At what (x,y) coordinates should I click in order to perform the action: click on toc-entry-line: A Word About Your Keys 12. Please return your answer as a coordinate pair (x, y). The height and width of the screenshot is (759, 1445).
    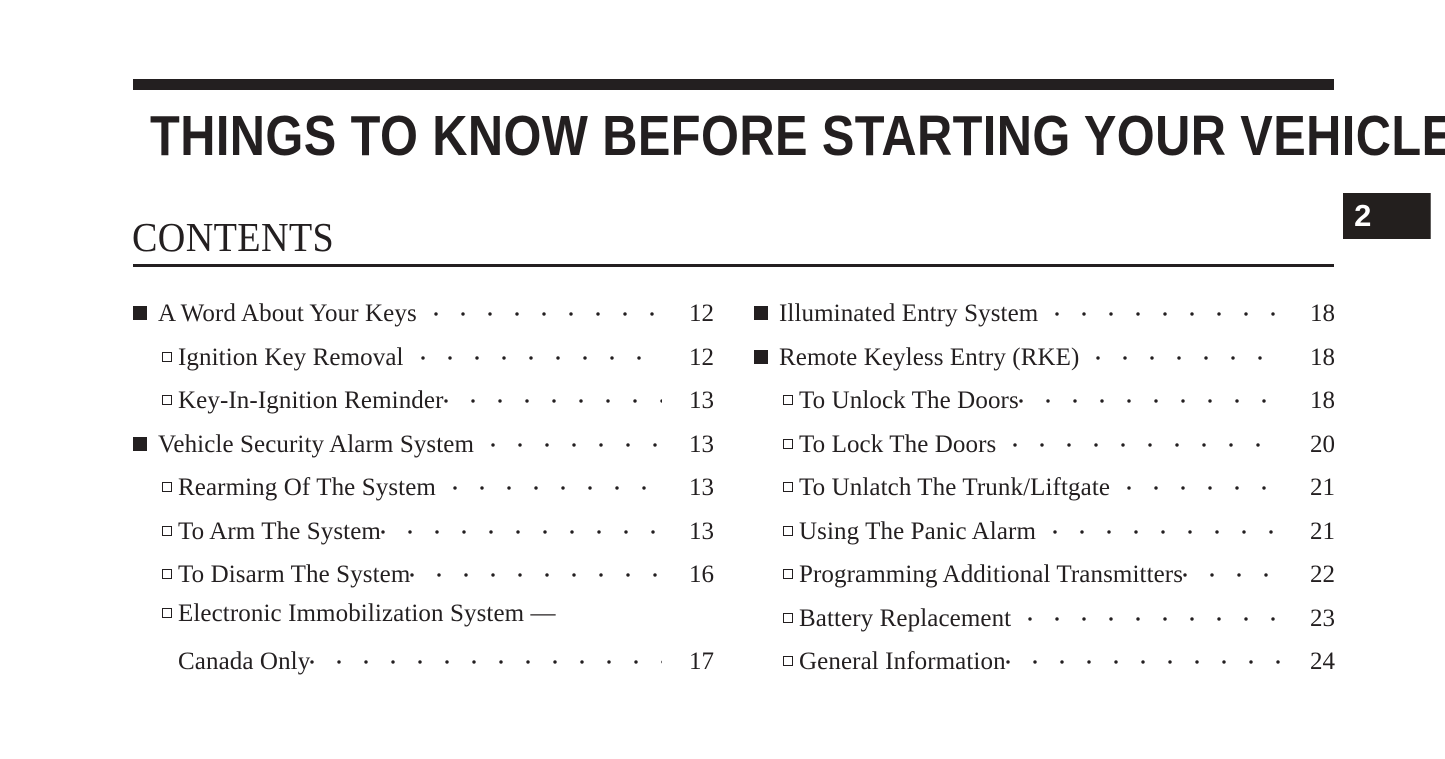
    Looking at the image, I should click on (423, 318).